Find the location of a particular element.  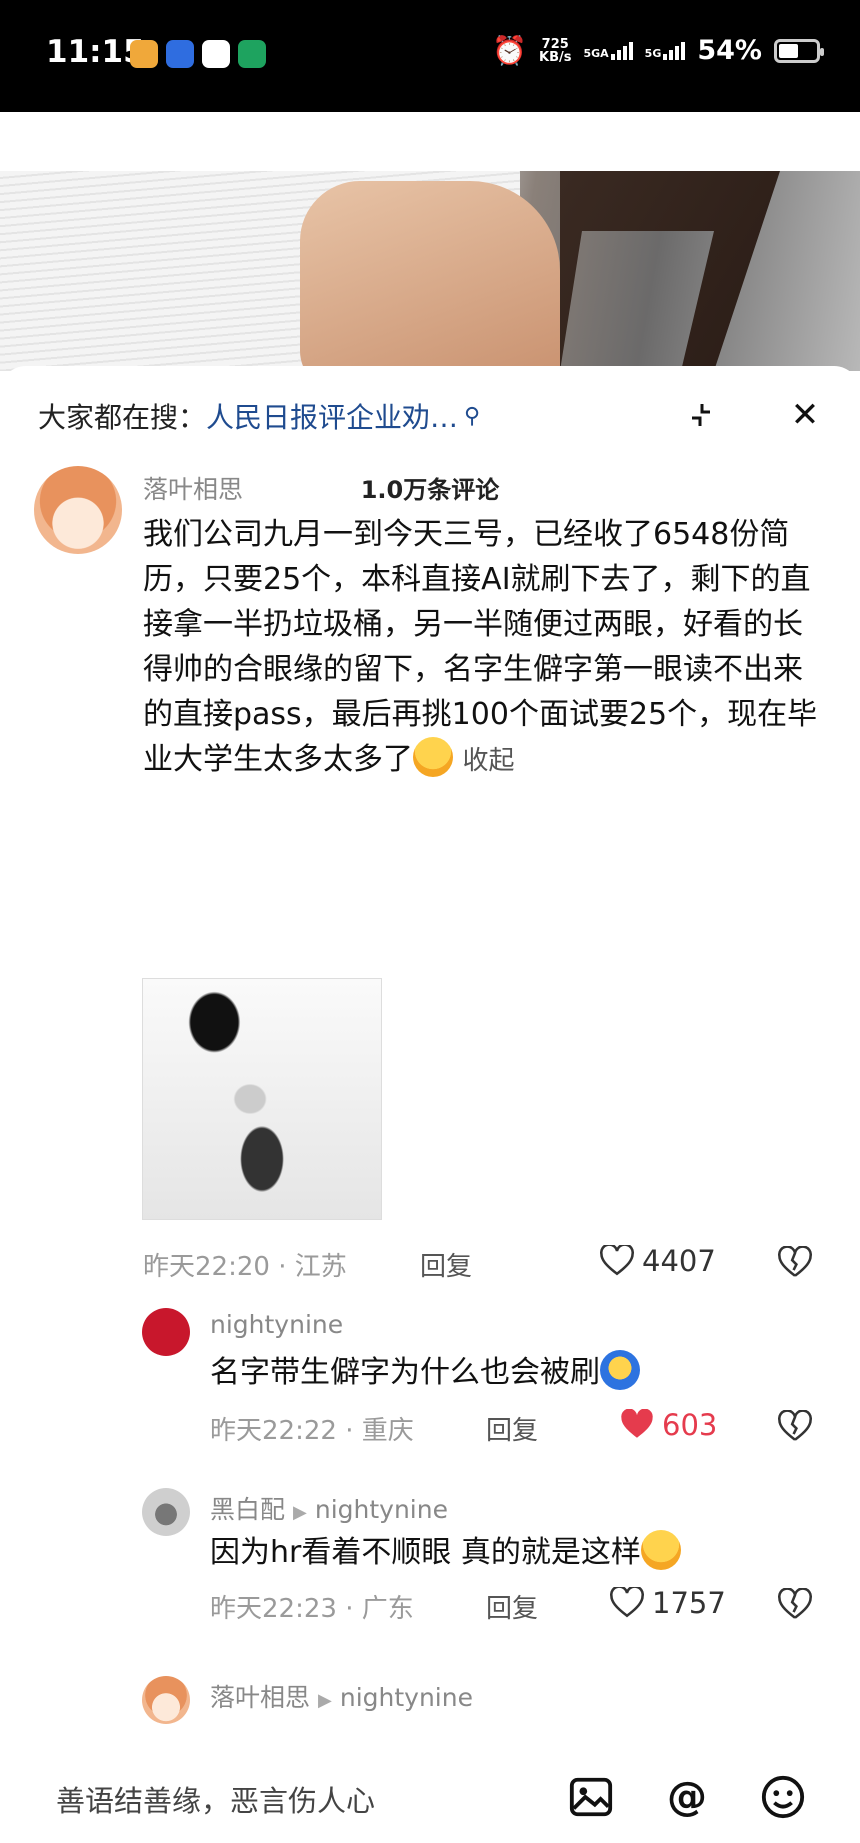

signal-icon: 5G is located at coordinates (665, 50).